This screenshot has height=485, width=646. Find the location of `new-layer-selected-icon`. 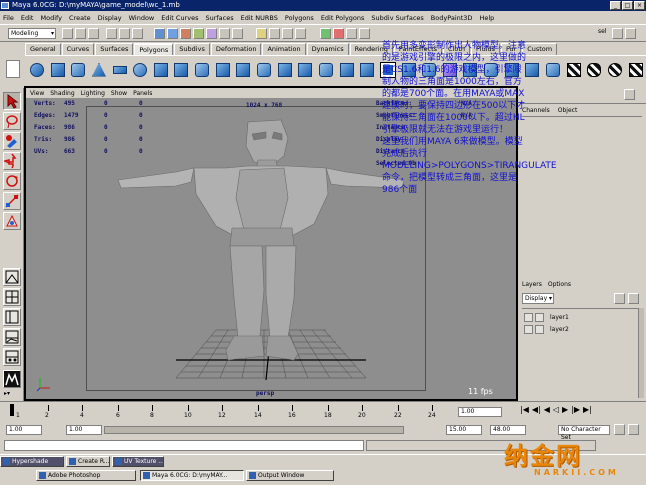

new-layer-selected-icon is located at coordinates (633, 298).